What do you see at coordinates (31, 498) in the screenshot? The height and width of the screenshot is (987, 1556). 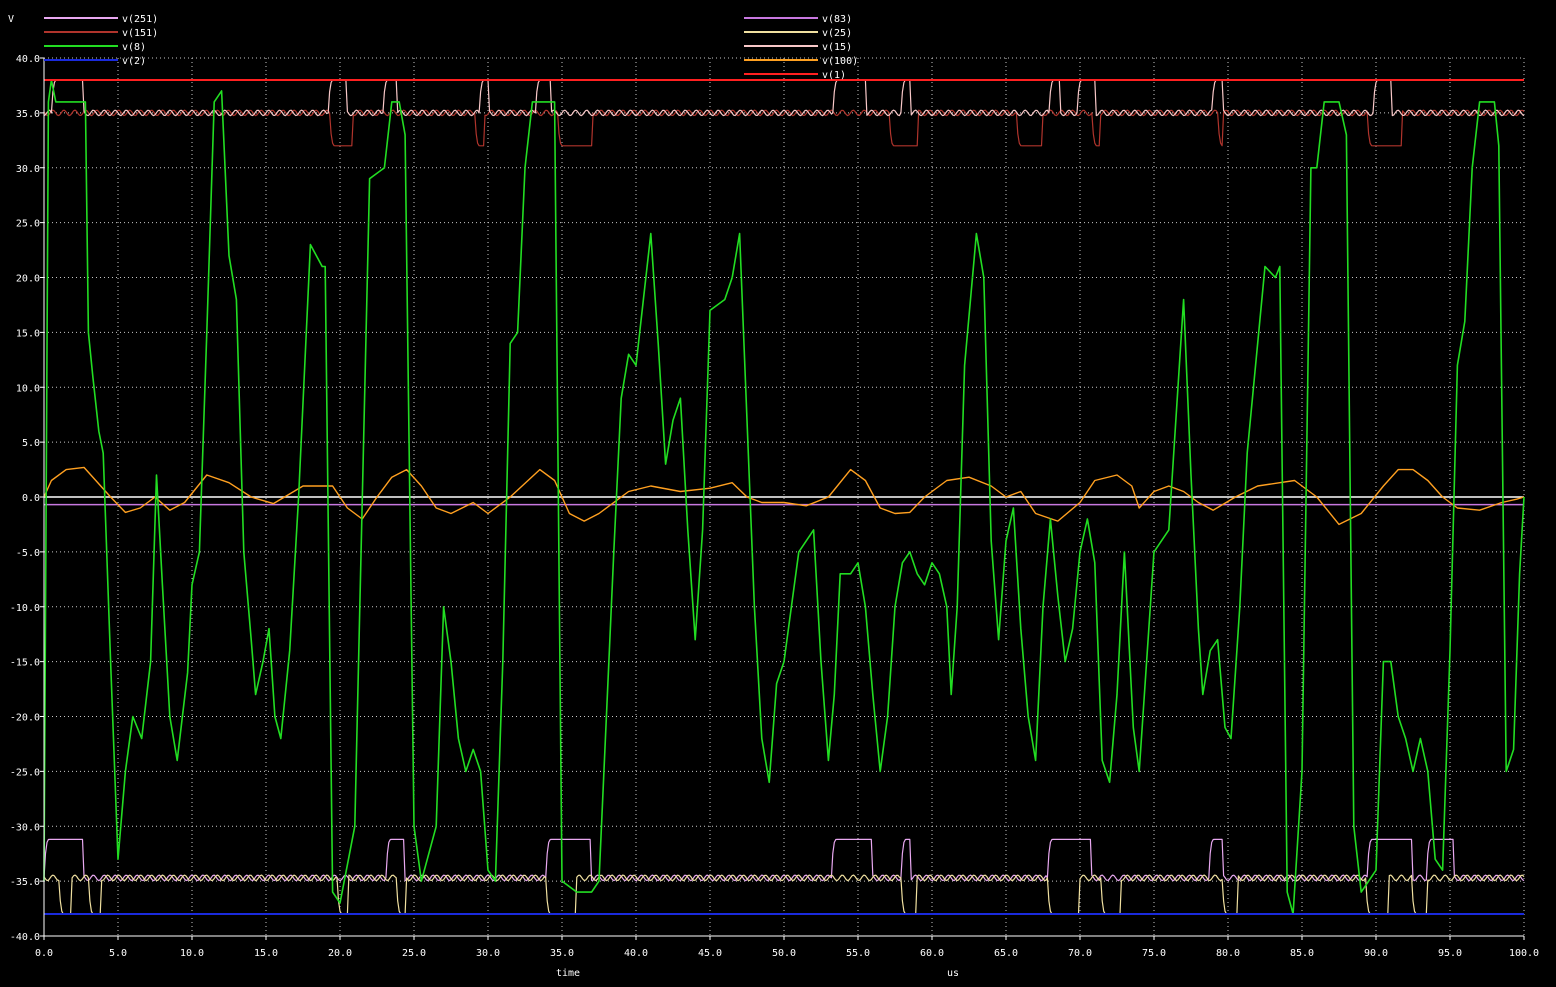 I see `y-tick-label: 0.0` at bounding box center [31, 498].